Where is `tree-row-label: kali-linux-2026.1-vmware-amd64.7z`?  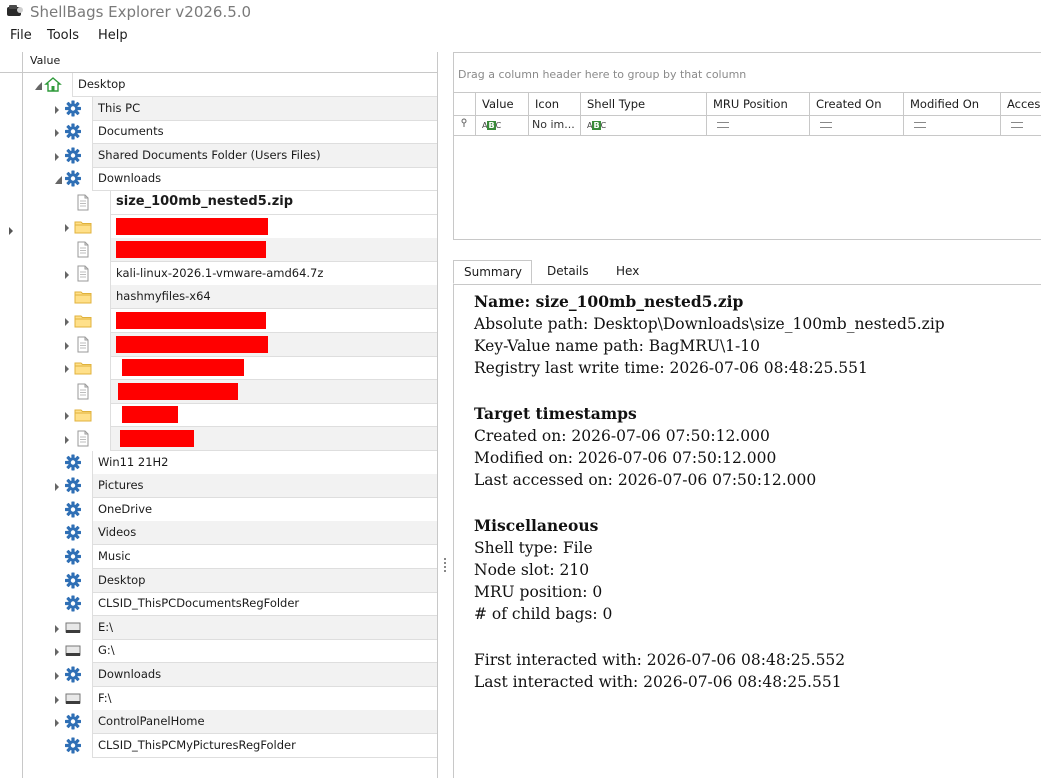
tree-row-label: kali-linux-2026.1-vmware-amd64.7z is located at coordinates (220, 272).